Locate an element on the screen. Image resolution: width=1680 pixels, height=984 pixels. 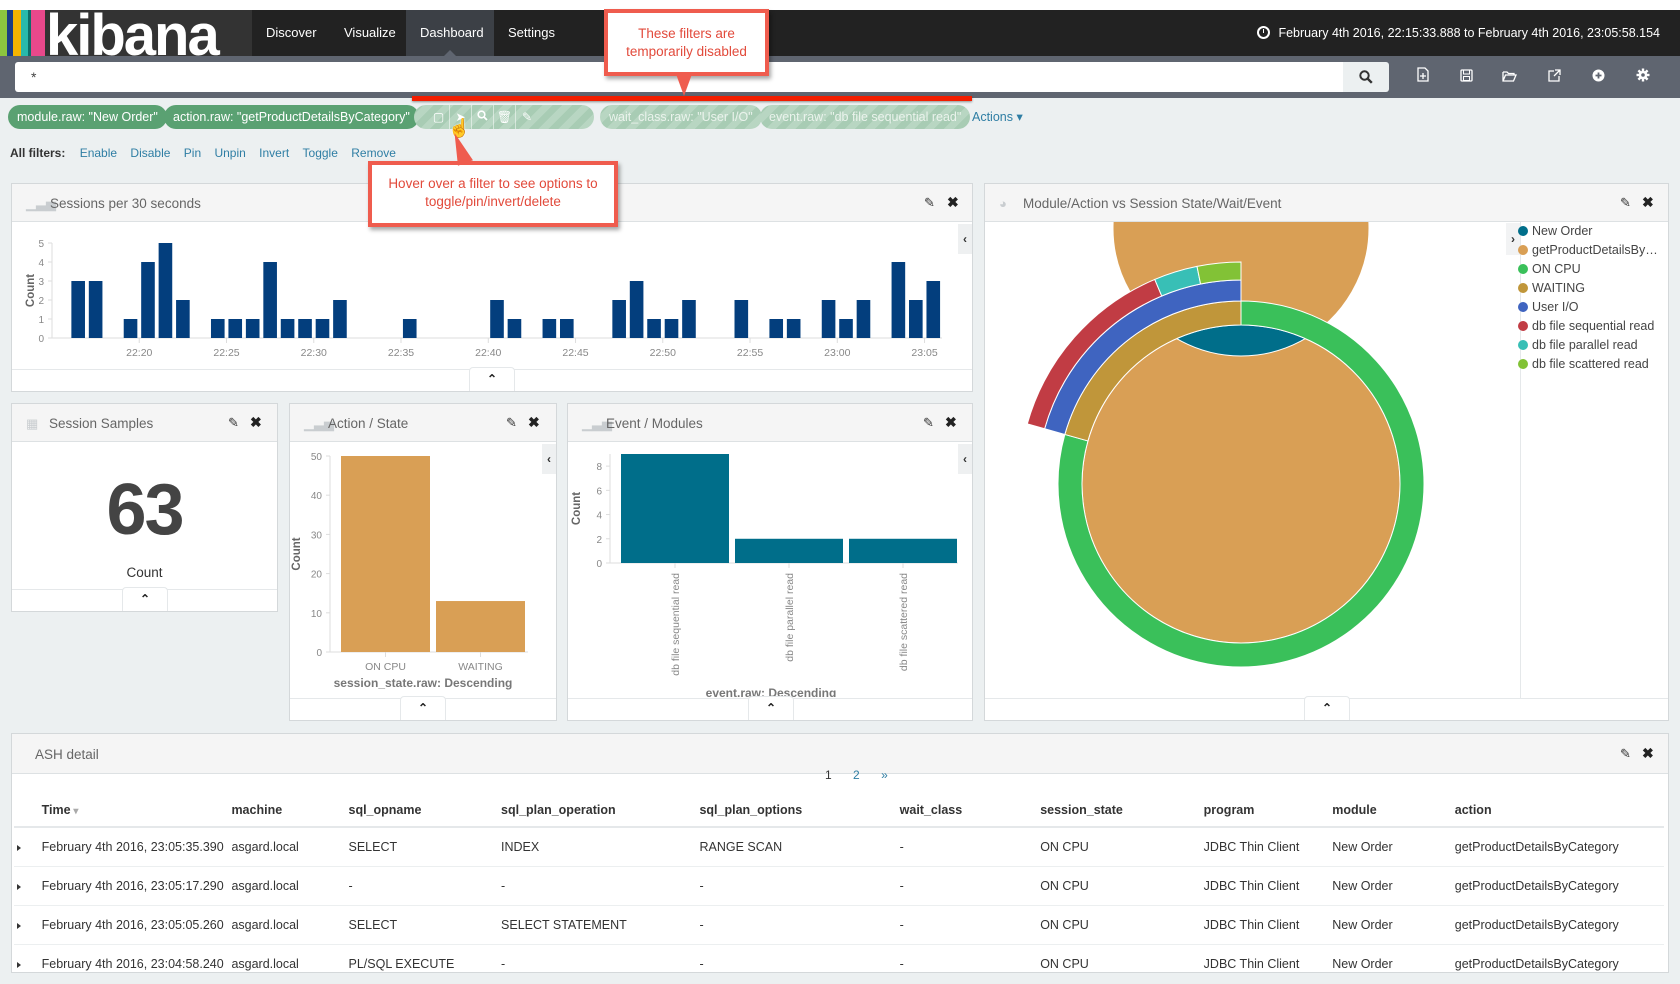
metric-label: Count is located at coordinates (144, 572).